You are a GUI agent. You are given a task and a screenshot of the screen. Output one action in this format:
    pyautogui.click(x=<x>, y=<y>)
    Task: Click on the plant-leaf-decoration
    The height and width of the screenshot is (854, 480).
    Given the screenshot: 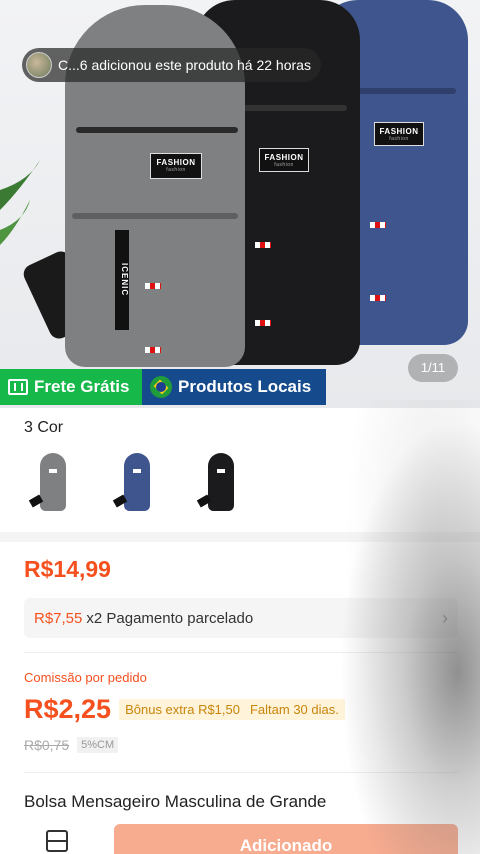 What is the action you would take?
    pyautogui.click(x=20, y=202)
    